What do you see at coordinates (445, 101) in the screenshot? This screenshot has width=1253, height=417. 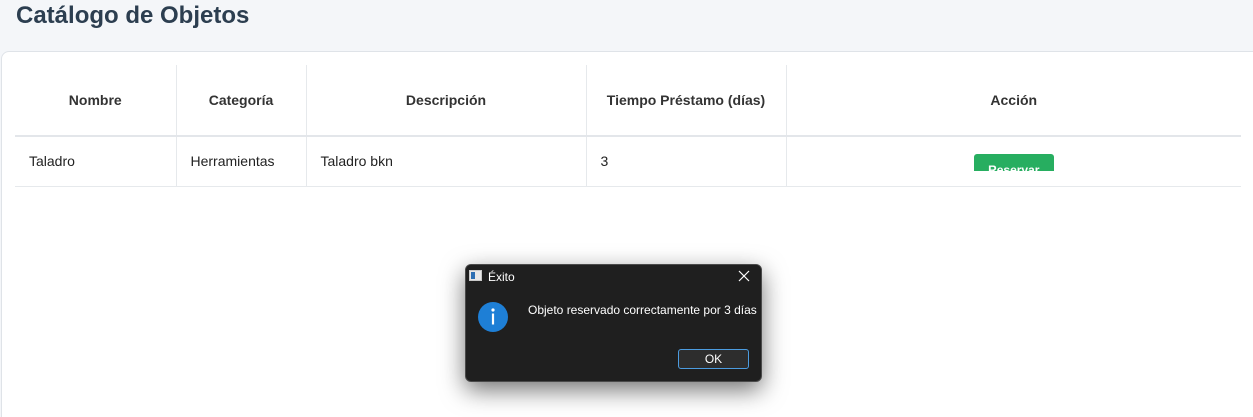 I see `column-header-descripcion: Descripción` at bounding box center [445, 101].